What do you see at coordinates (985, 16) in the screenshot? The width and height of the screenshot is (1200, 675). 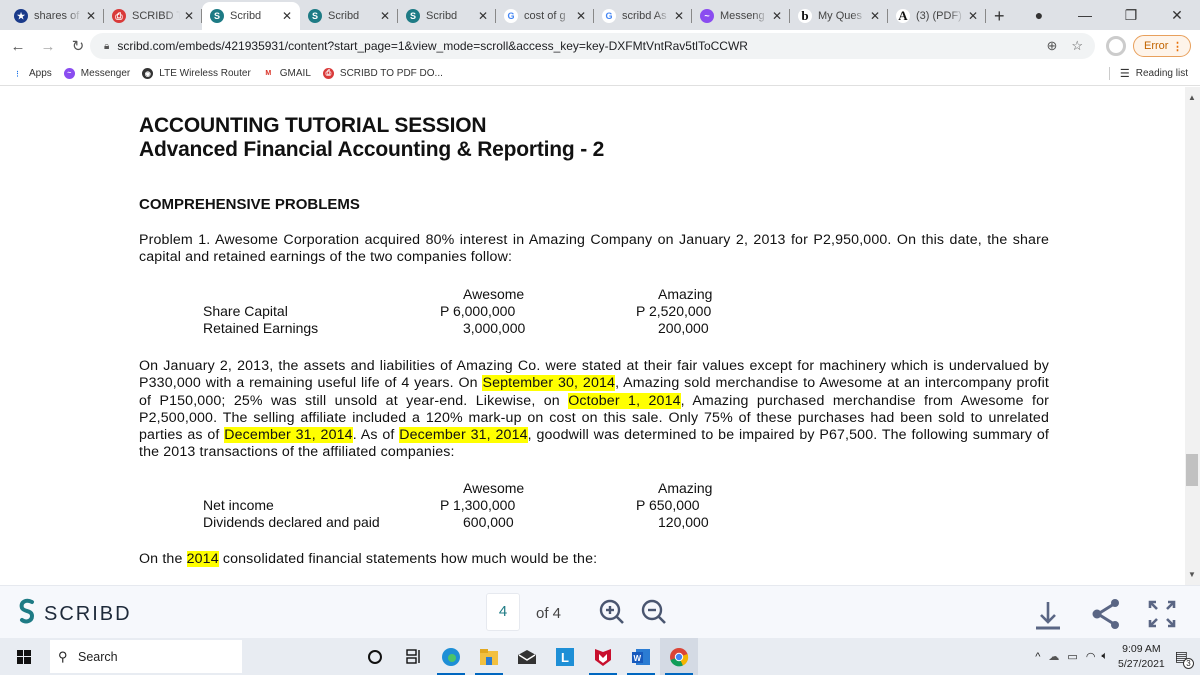 I see `tab-separator` at bounding box center [985, 16].